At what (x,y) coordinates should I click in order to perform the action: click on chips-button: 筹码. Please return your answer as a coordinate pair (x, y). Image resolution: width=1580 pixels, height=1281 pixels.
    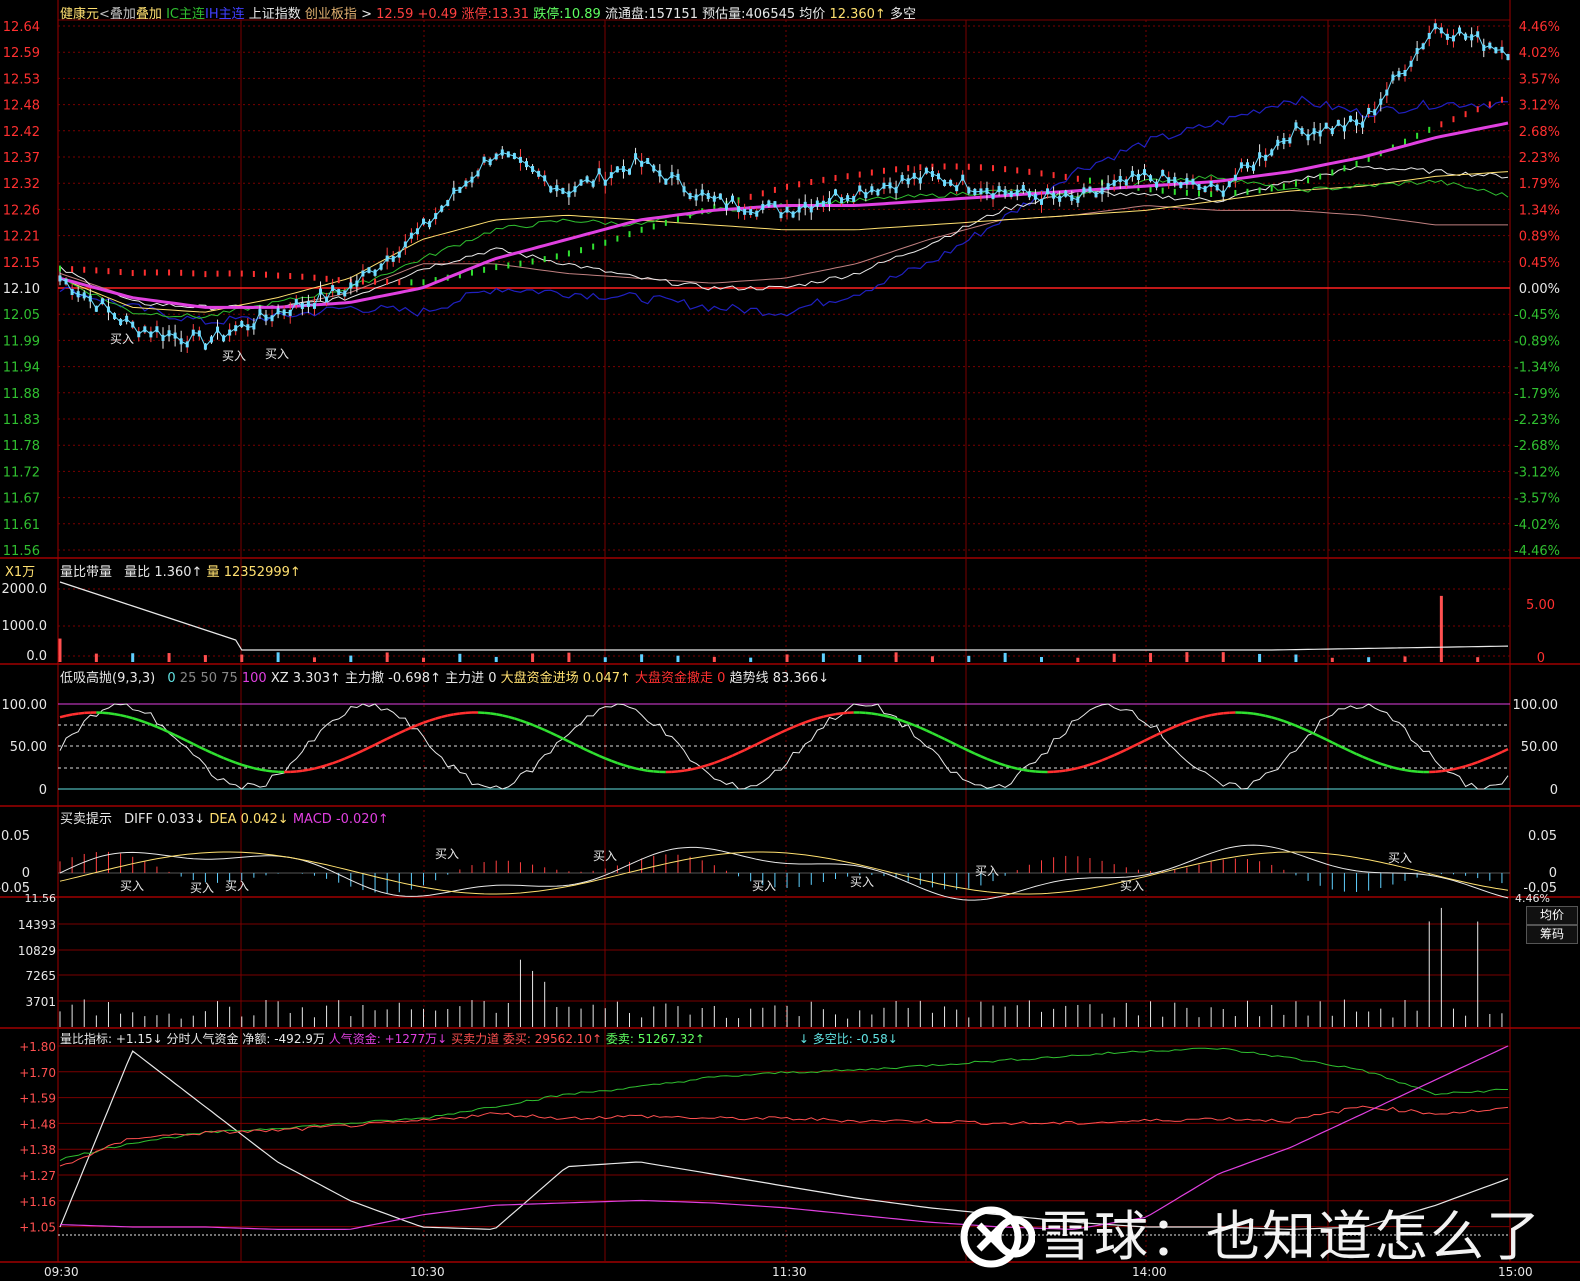
    Looking at the image, I should click on (1552, 934).